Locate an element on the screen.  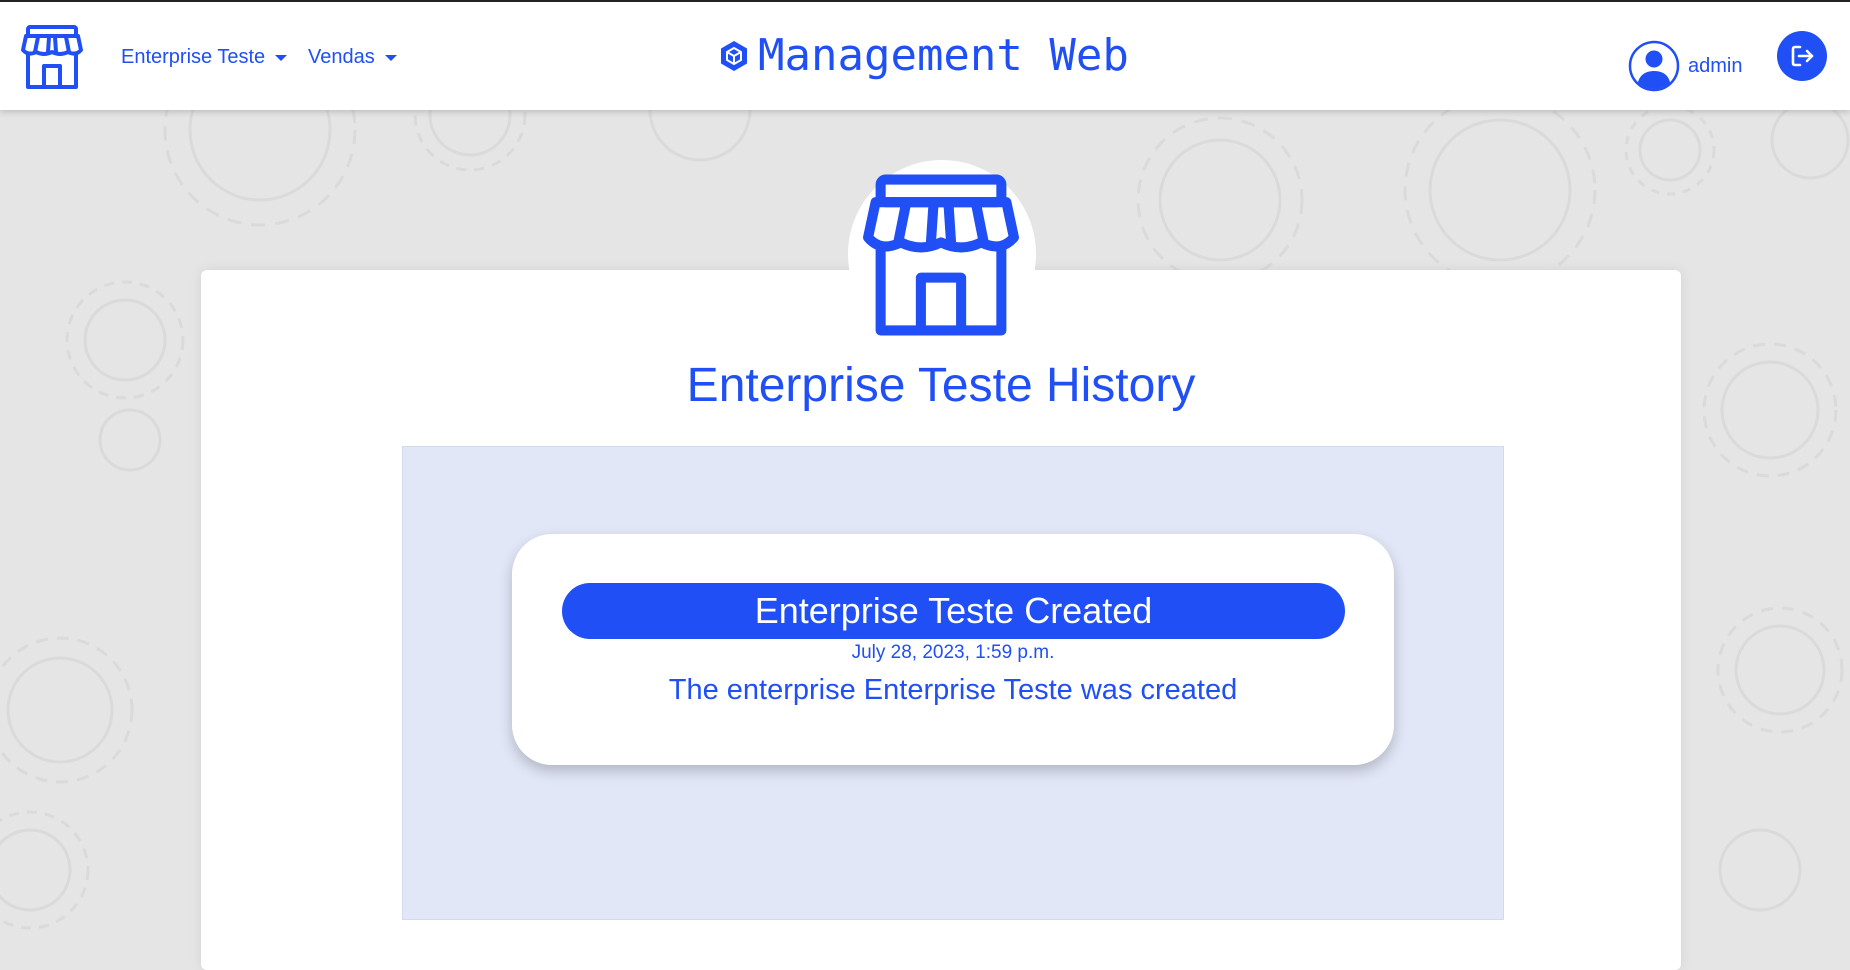
event-title-badge: Enterprise Teste Created is located at coordinates (953, 611).